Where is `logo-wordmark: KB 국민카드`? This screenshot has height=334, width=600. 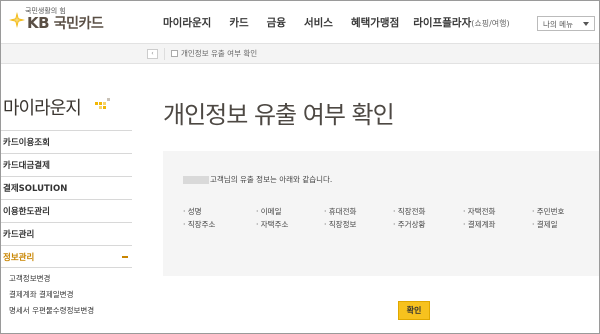 logo-wordmark: KB 국민카드 is located at coordinates (65, 23).